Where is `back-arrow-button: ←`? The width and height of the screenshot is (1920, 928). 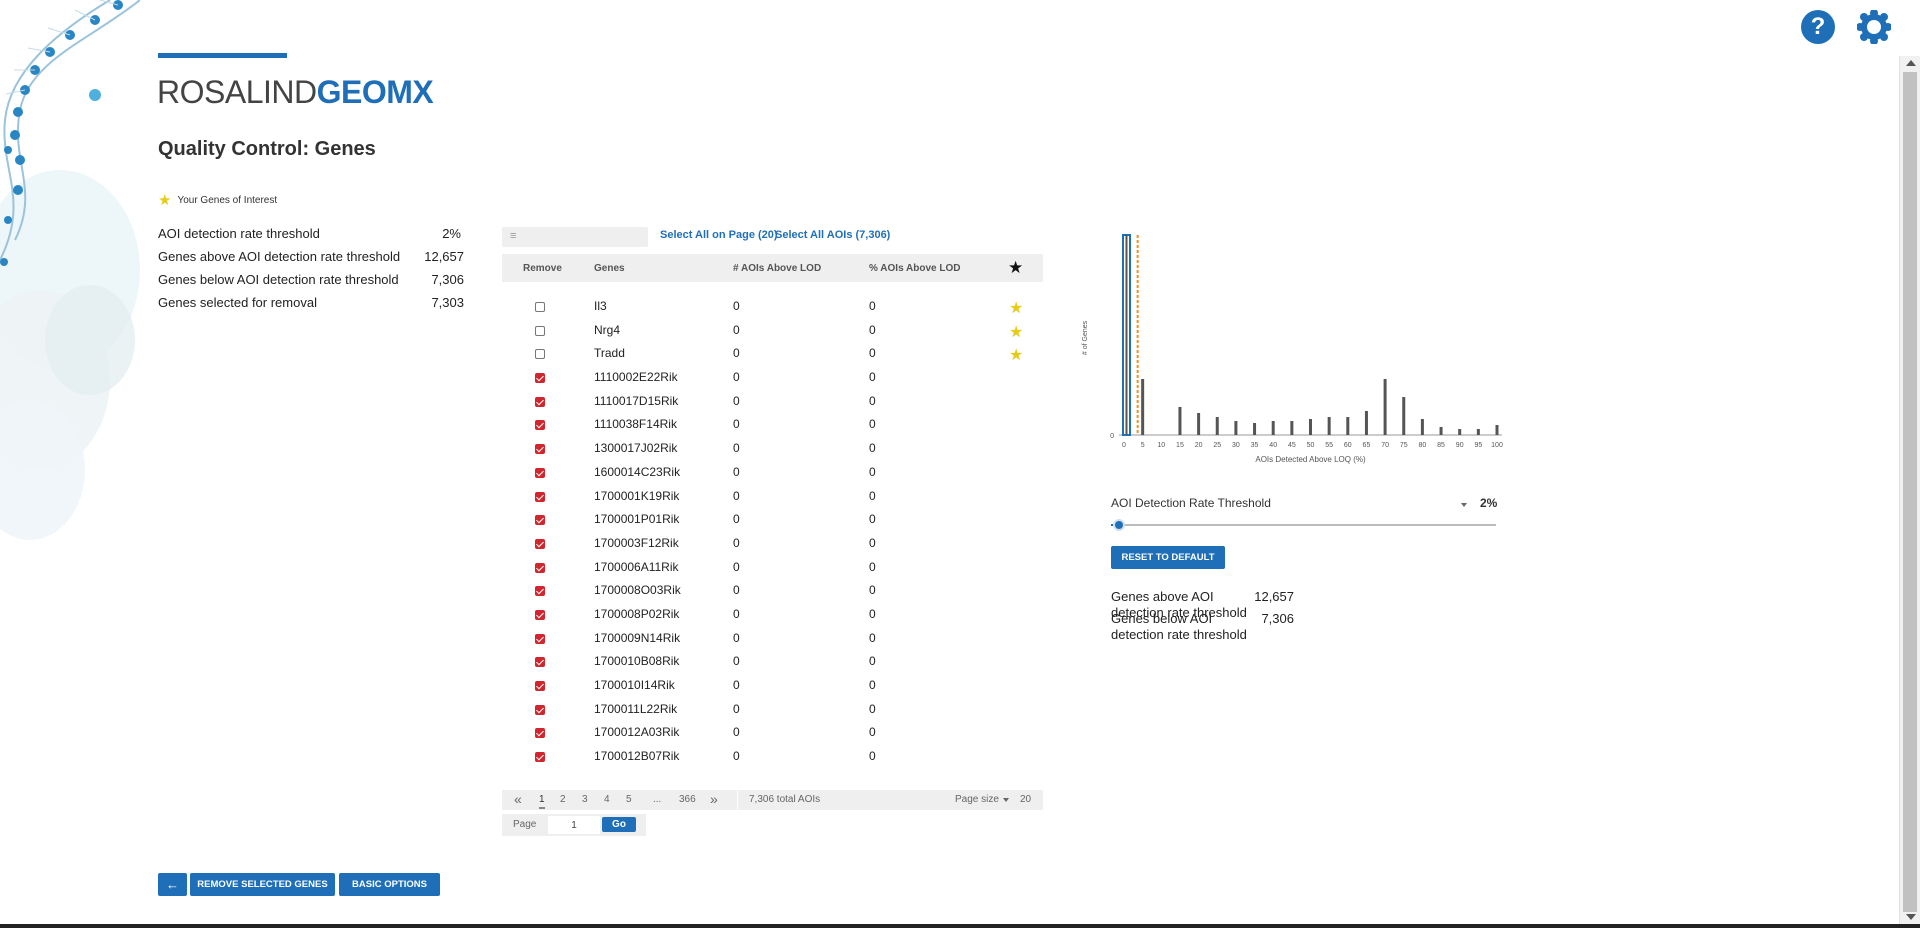
back-arrow-button: ← is located at coordinates (172, 884).